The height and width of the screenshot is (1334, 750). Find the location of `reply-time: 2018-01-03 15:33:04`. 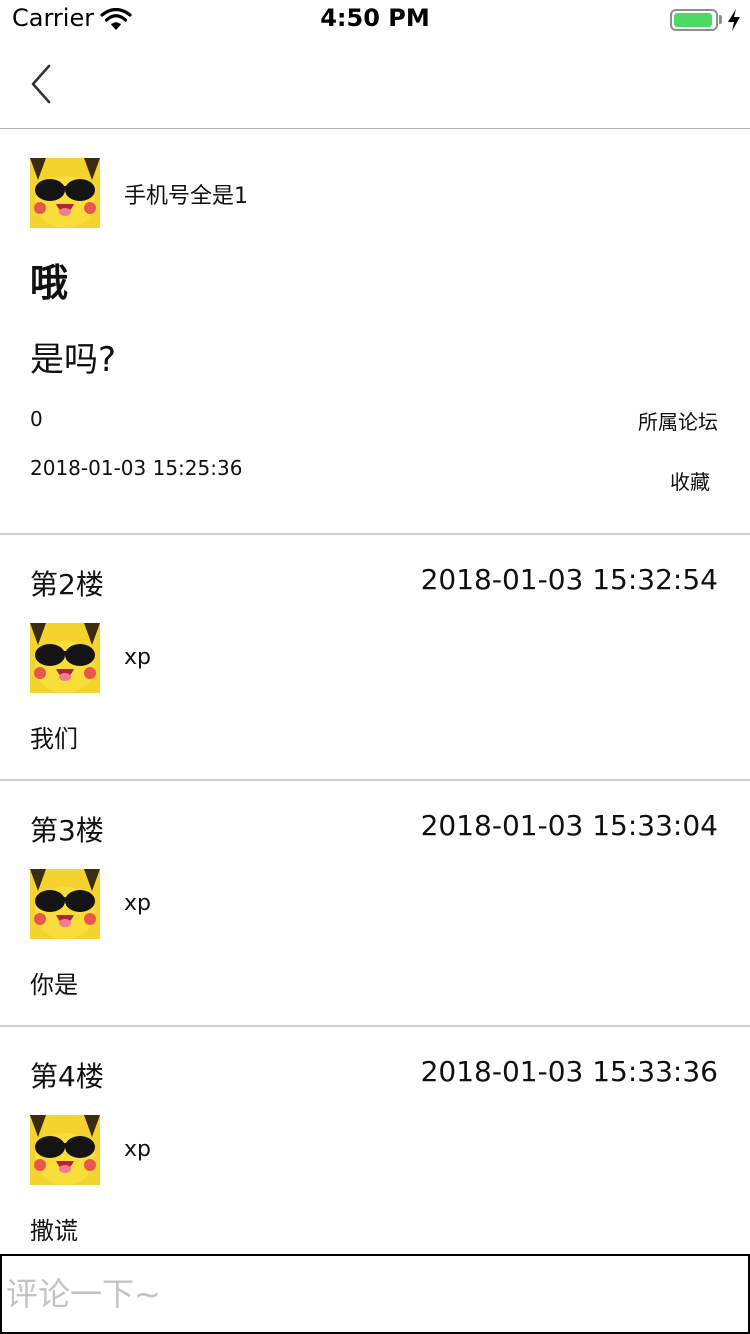

reply-time: 2018-01-03 15:33:04 is located at coordinates (569, 825).